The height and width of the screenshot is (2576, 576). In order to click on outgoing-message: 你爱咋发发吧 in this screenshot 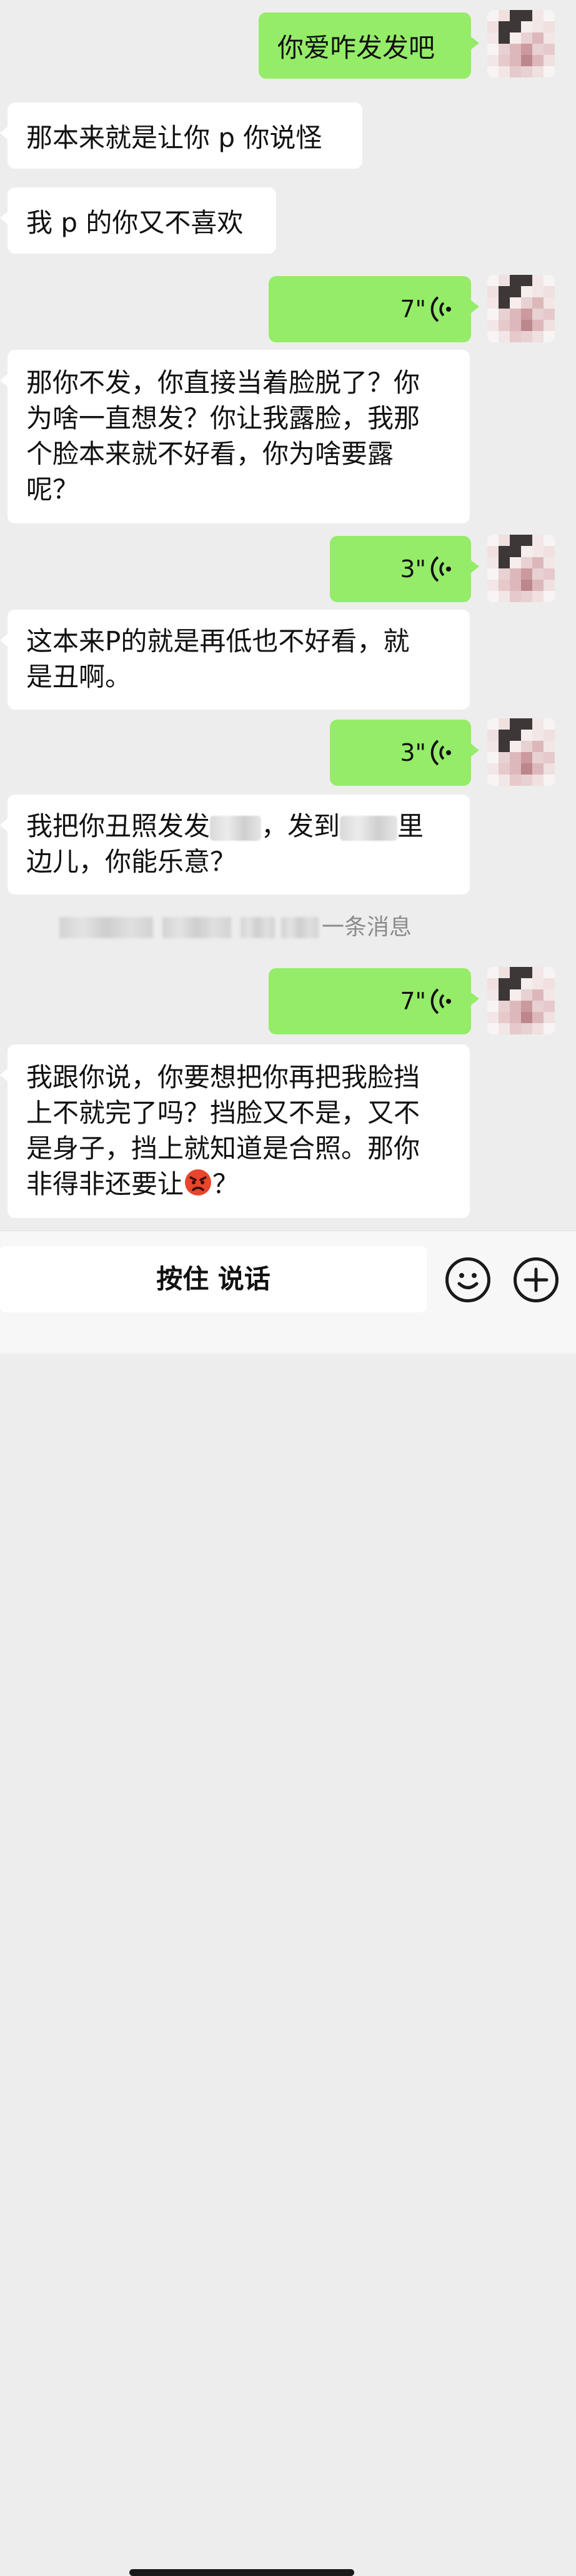, I will do `click(369, 45)`.